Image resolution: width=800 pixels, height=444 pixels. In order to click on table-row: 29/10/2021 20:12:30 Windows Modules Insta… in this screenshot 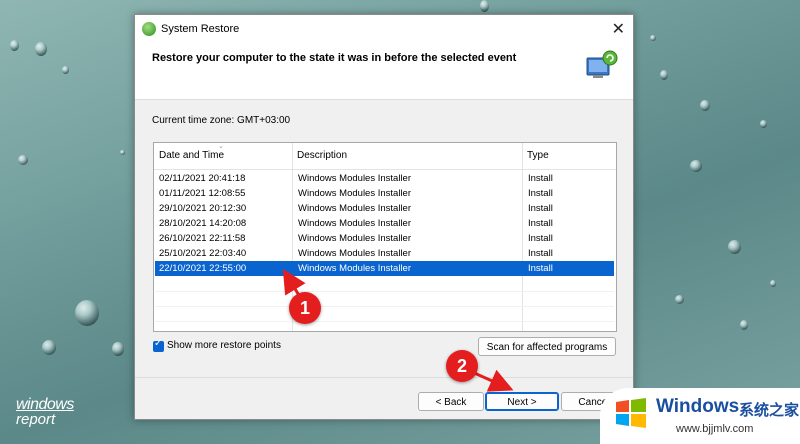, I will do `click(384, 208)`.